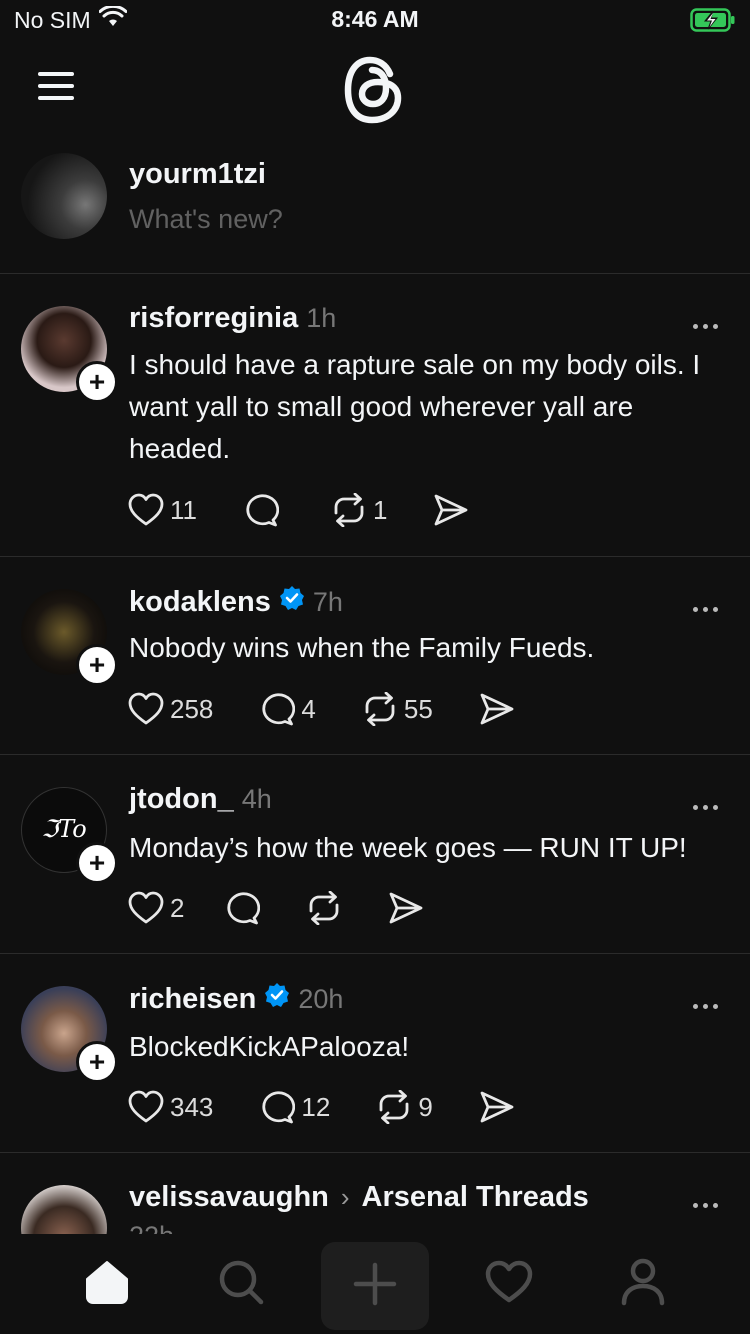 This screenshot has height=1334, width=750. Describe the element at coordinates (206, 219) in the screenshot. I see `composer-prompt: What's new?` at that location.